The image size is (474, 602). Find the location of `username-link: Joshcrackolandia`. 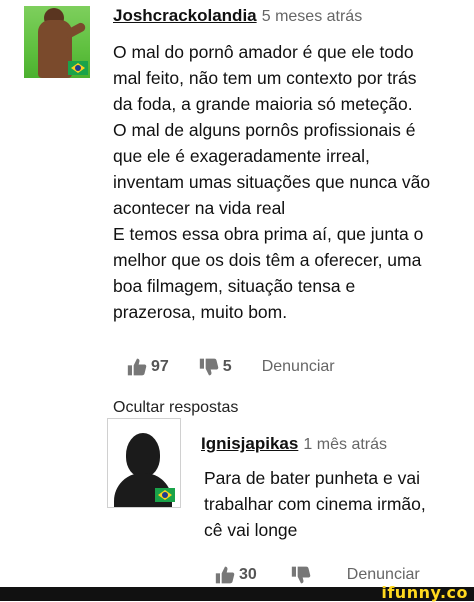

username-link: Joshcrackolandia is located at coordinates (185, 15).